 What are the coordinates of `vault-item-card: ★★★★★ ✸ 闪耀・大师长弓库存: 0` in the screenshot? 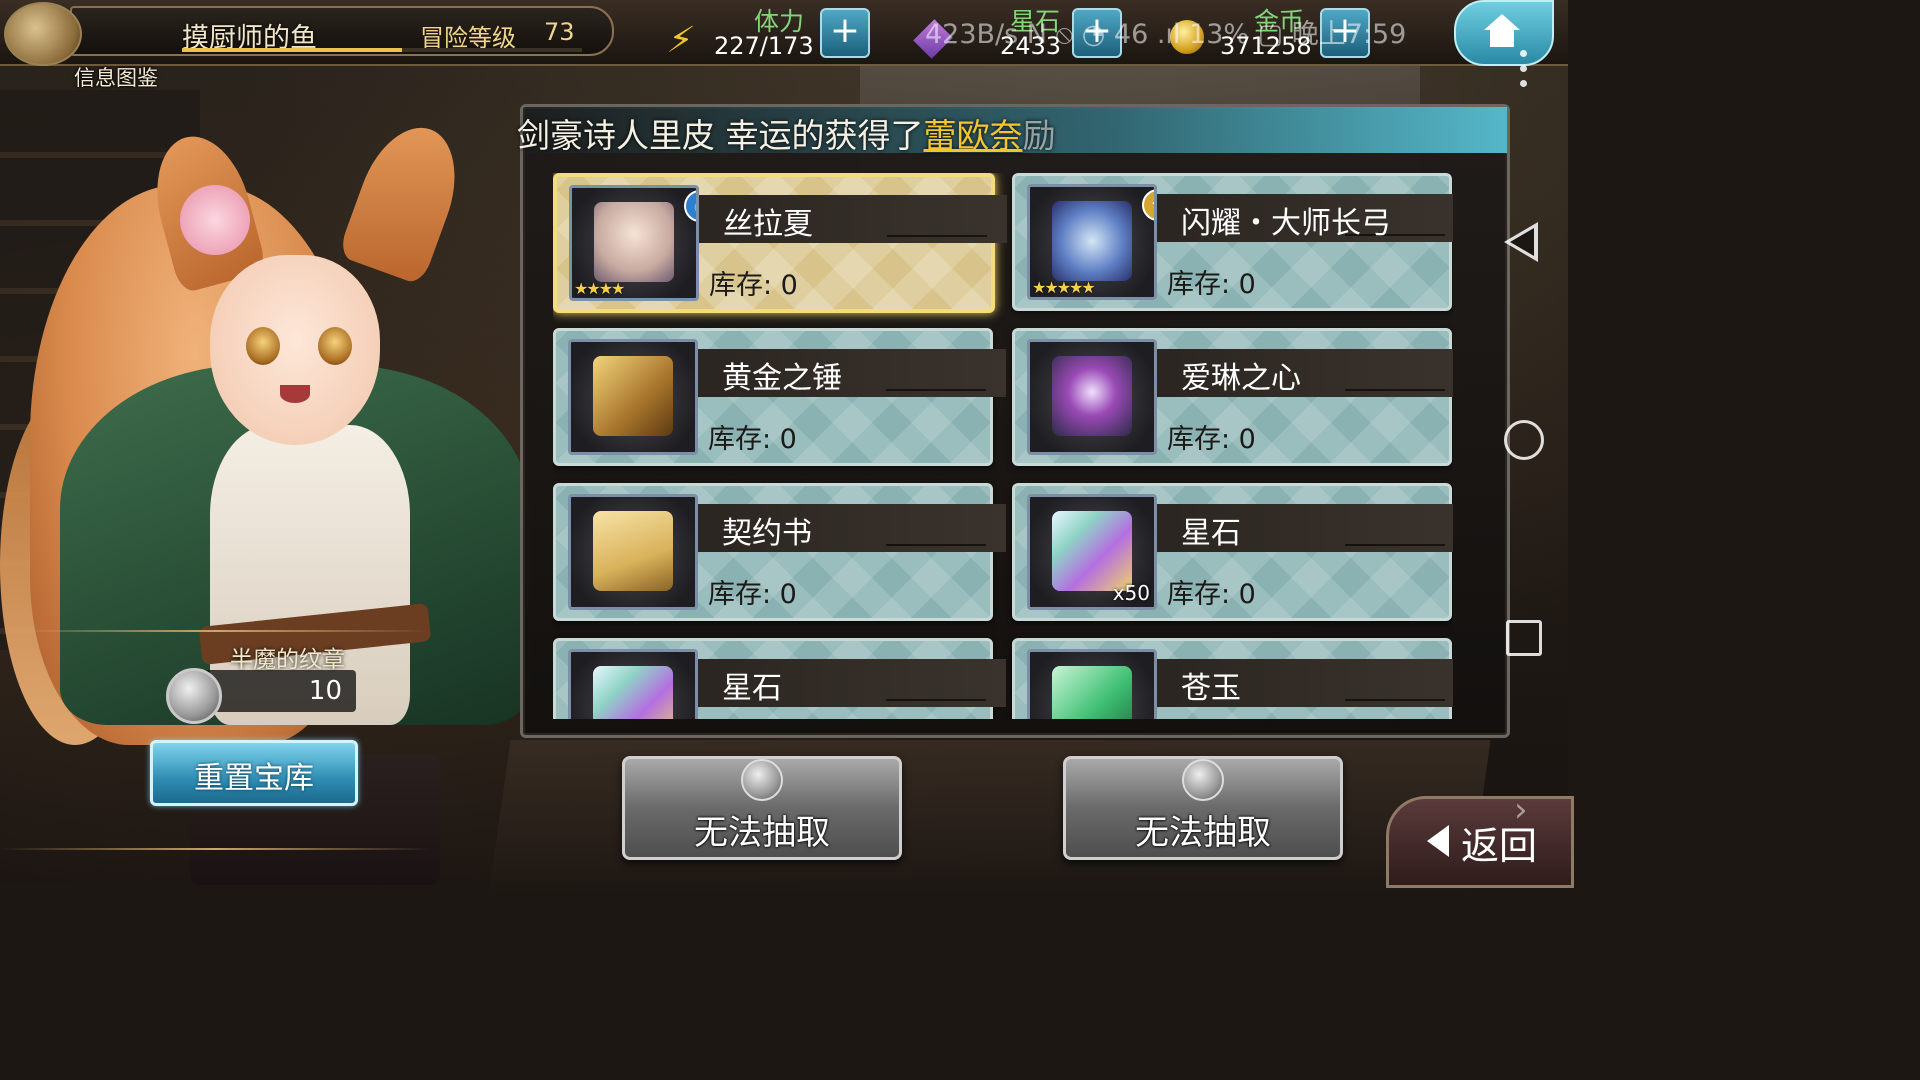 It's located at (1232, 242).